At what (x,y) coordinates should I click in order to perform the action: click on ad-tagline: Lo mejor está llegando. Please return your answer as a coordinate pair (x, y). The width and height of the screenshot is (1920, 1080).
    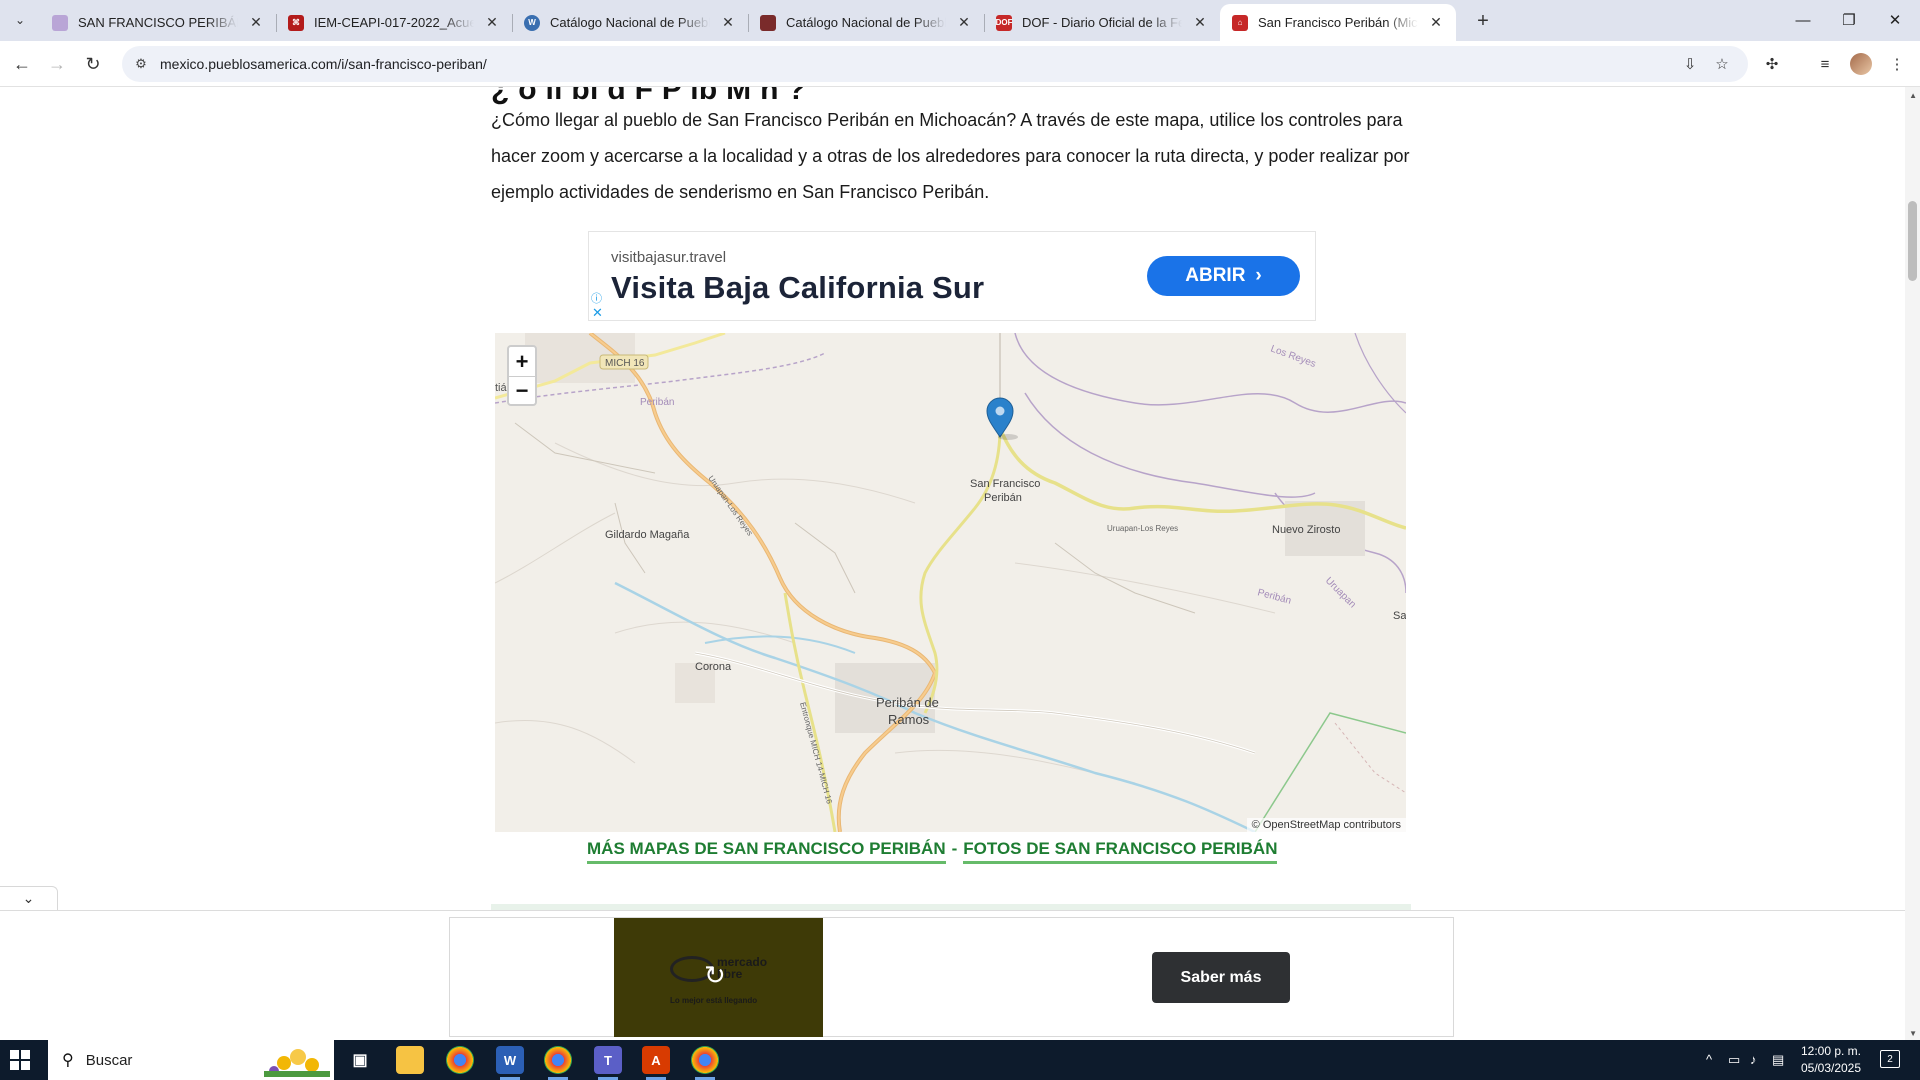
    Looking at the image, I should click on (714, 1000).